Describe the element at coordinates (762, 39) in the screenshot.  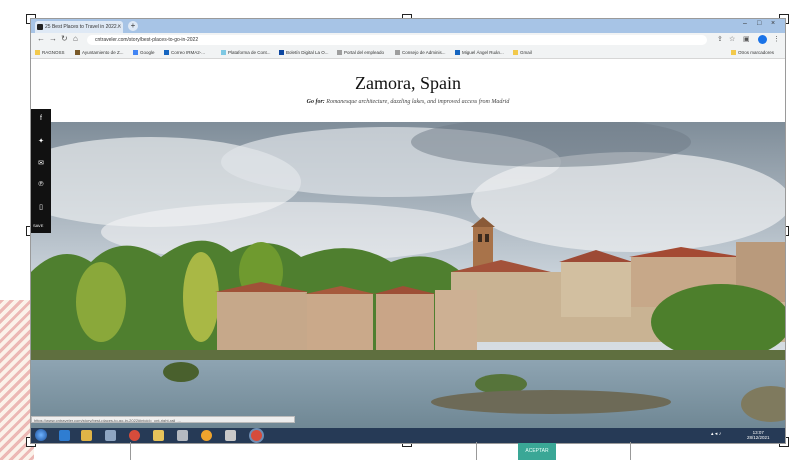
I see `profile-avatar` at that location.